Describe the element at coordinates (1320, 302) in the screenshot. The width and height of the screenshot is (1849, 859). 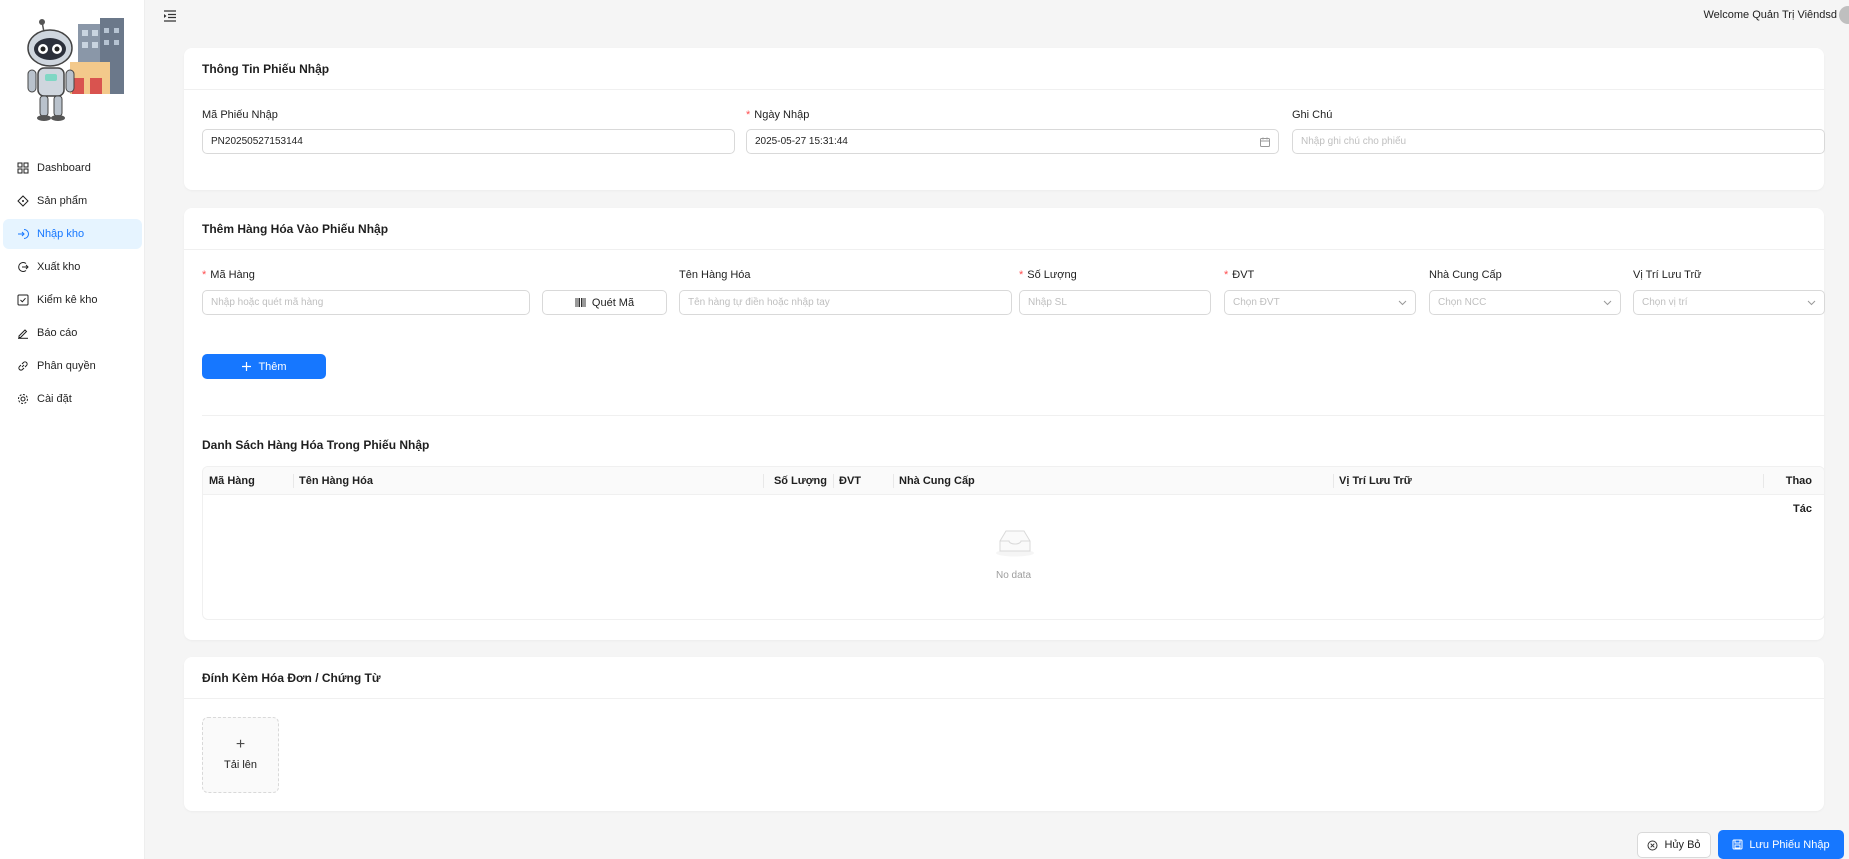
I see `unit-select: Chọn ĐVT` at that location.